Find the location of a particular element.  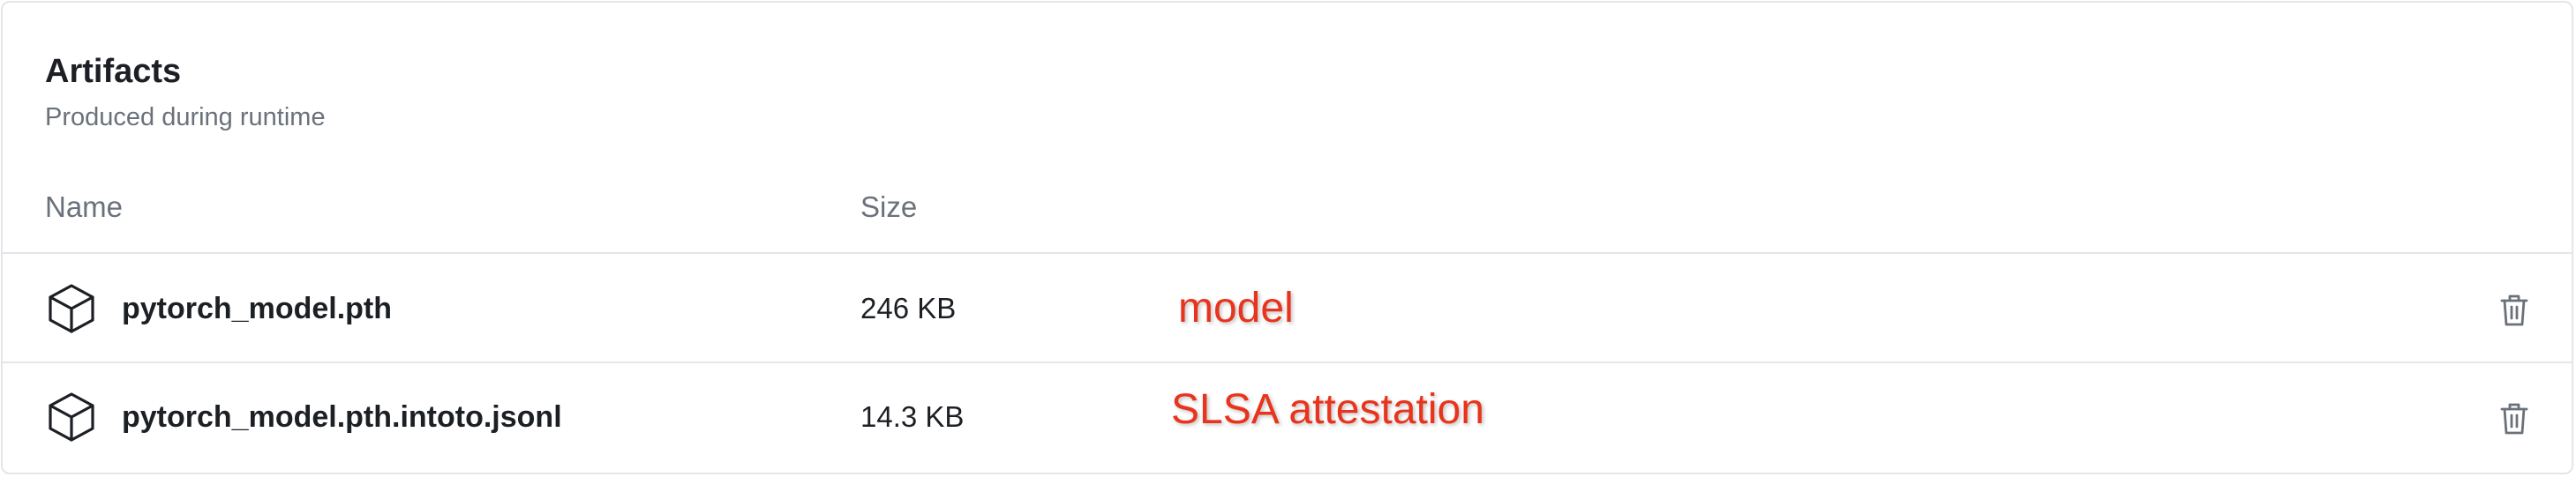

section-title: Artifacts is located at coordinates (113, 71).